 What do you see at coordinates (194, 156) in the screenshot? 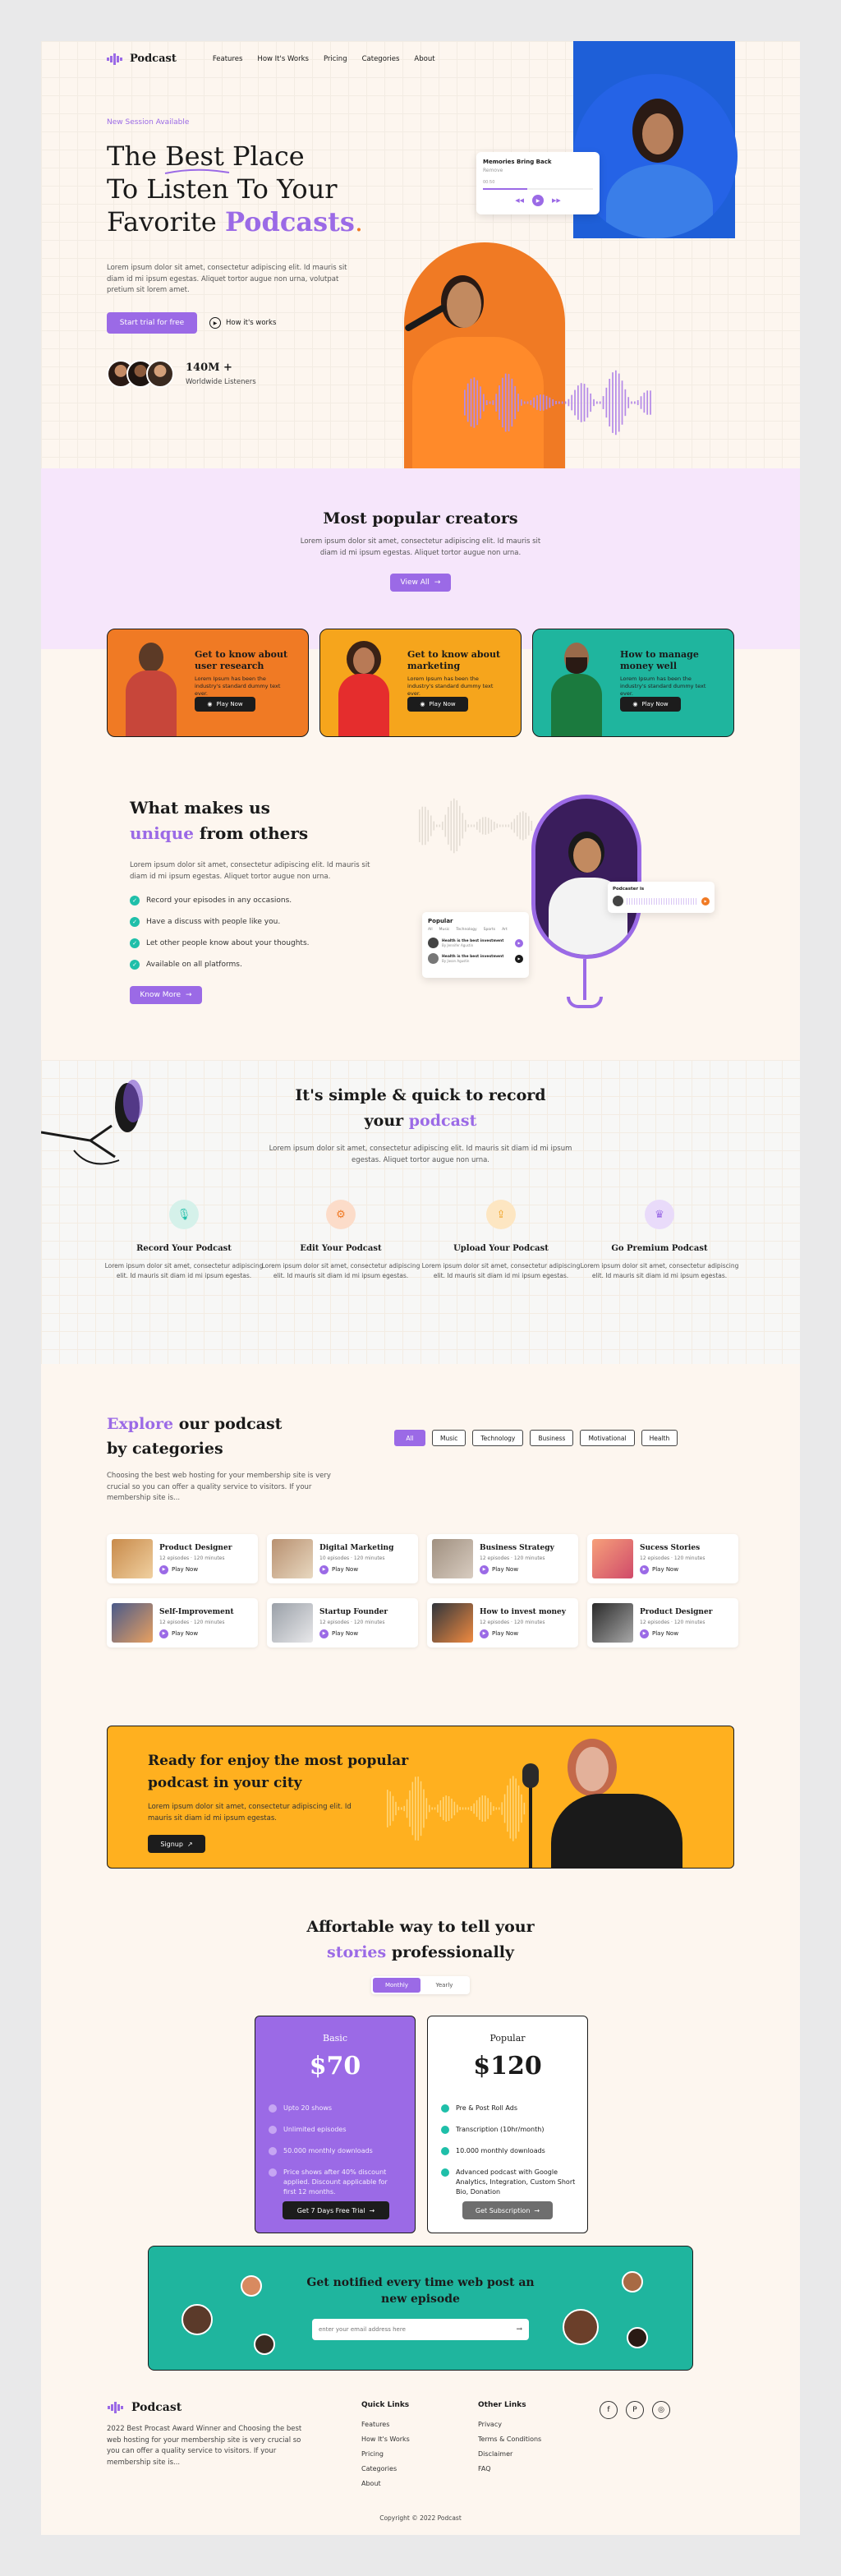
I see `hero-title-best-text: Best` at bounding box center [194, 156].